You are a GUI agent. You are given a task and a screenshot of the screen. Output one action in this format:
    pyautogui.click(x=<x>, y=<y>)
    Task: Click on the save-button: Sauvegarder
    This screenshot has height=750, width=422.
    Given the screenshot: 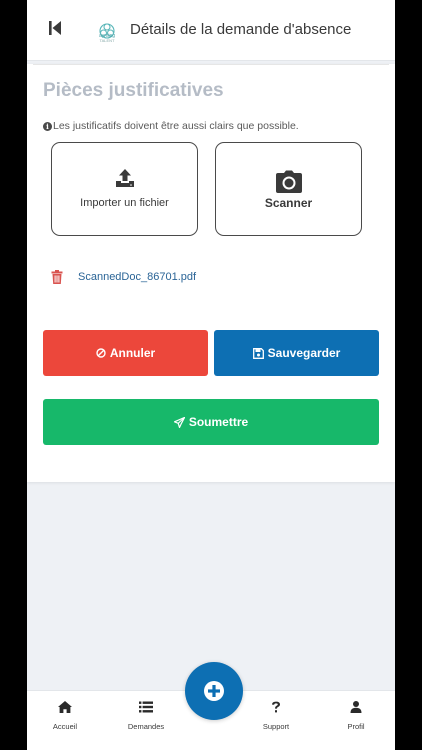 What is the action you would take?
    pyautogui.click(x=296, y=353)
    